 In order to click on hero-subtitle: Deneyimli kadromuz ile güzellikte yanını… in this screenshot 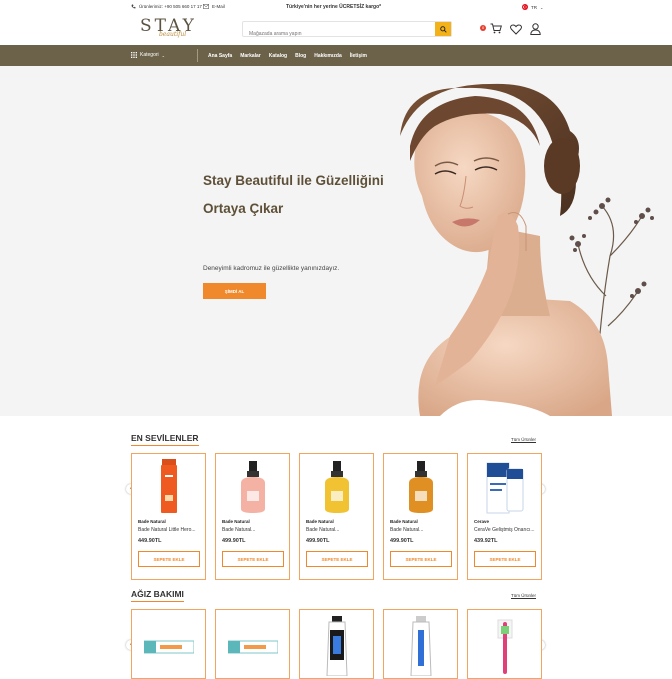, I will do `click(271, 268)`.